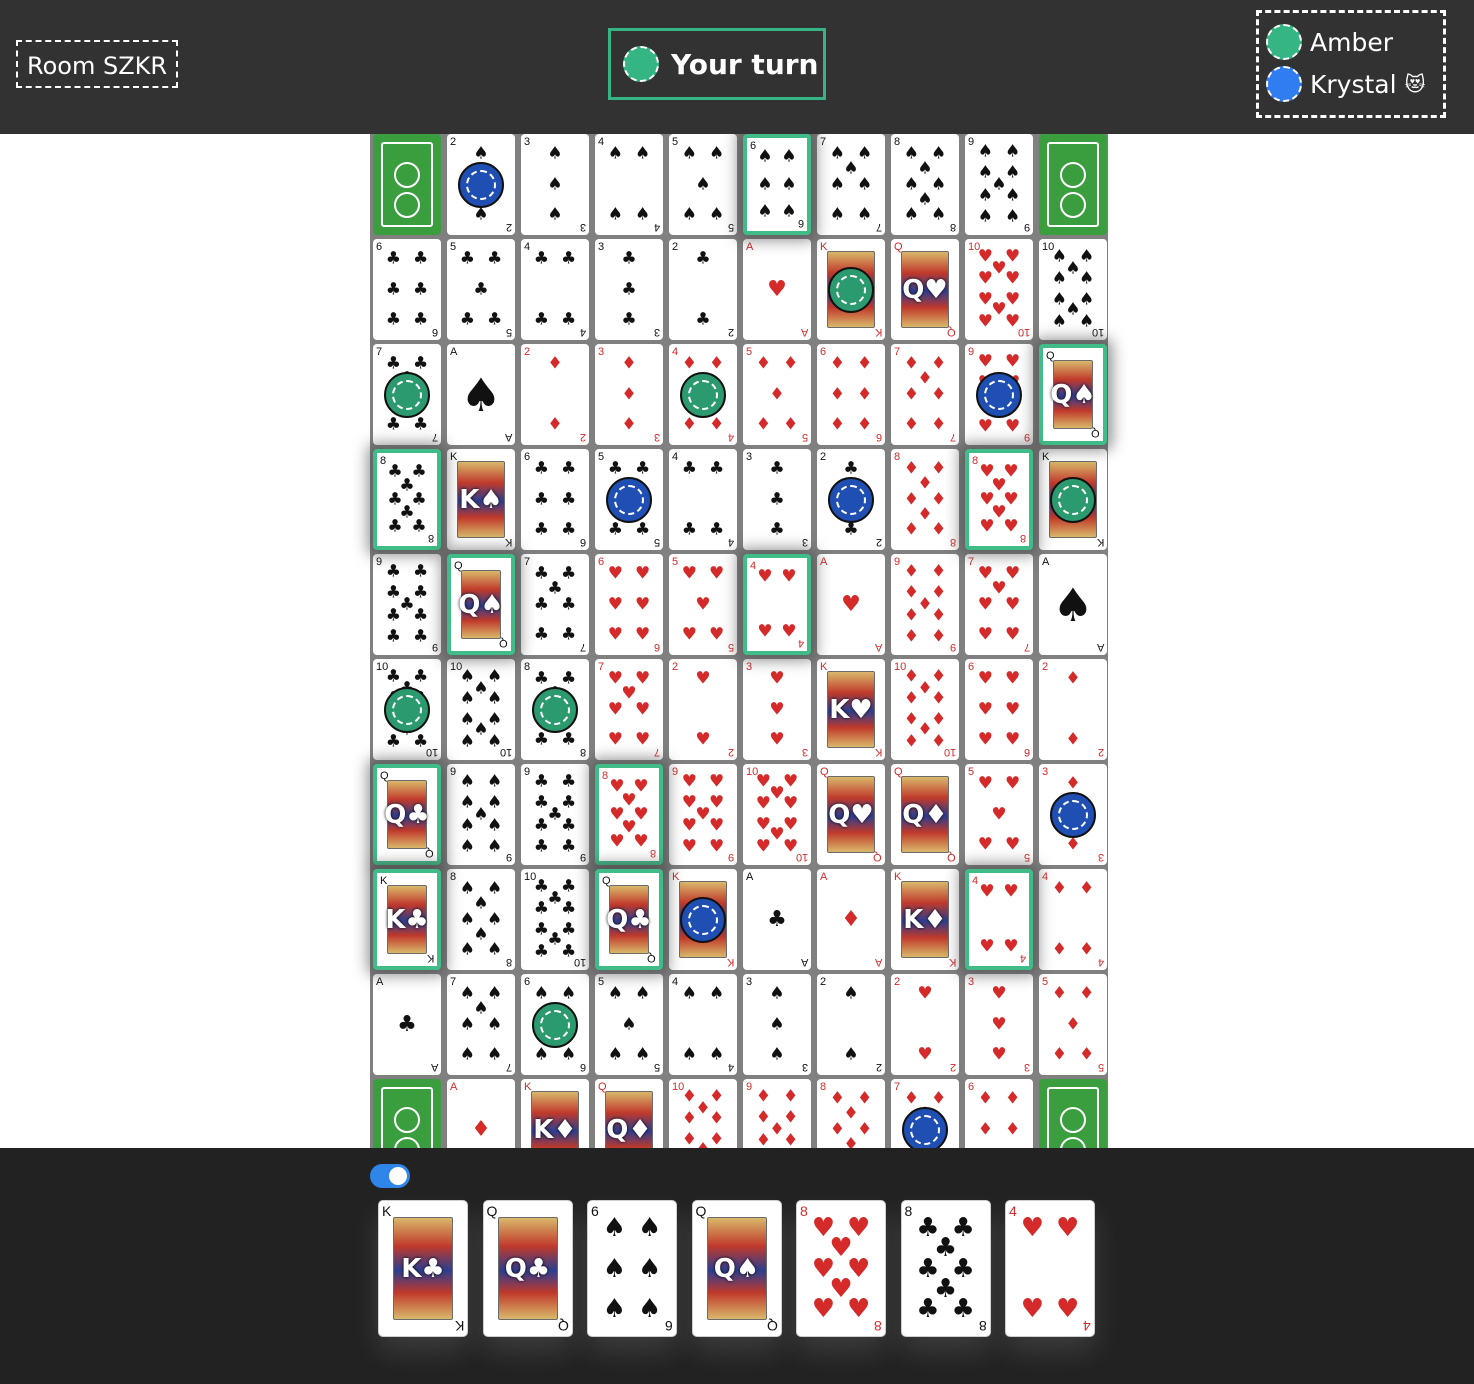  What do you see at coordinates (851, 394) in the screenshot?
I see `board-cell: 66♦♦♦♦♦♦` at bounding box center [851, 394].